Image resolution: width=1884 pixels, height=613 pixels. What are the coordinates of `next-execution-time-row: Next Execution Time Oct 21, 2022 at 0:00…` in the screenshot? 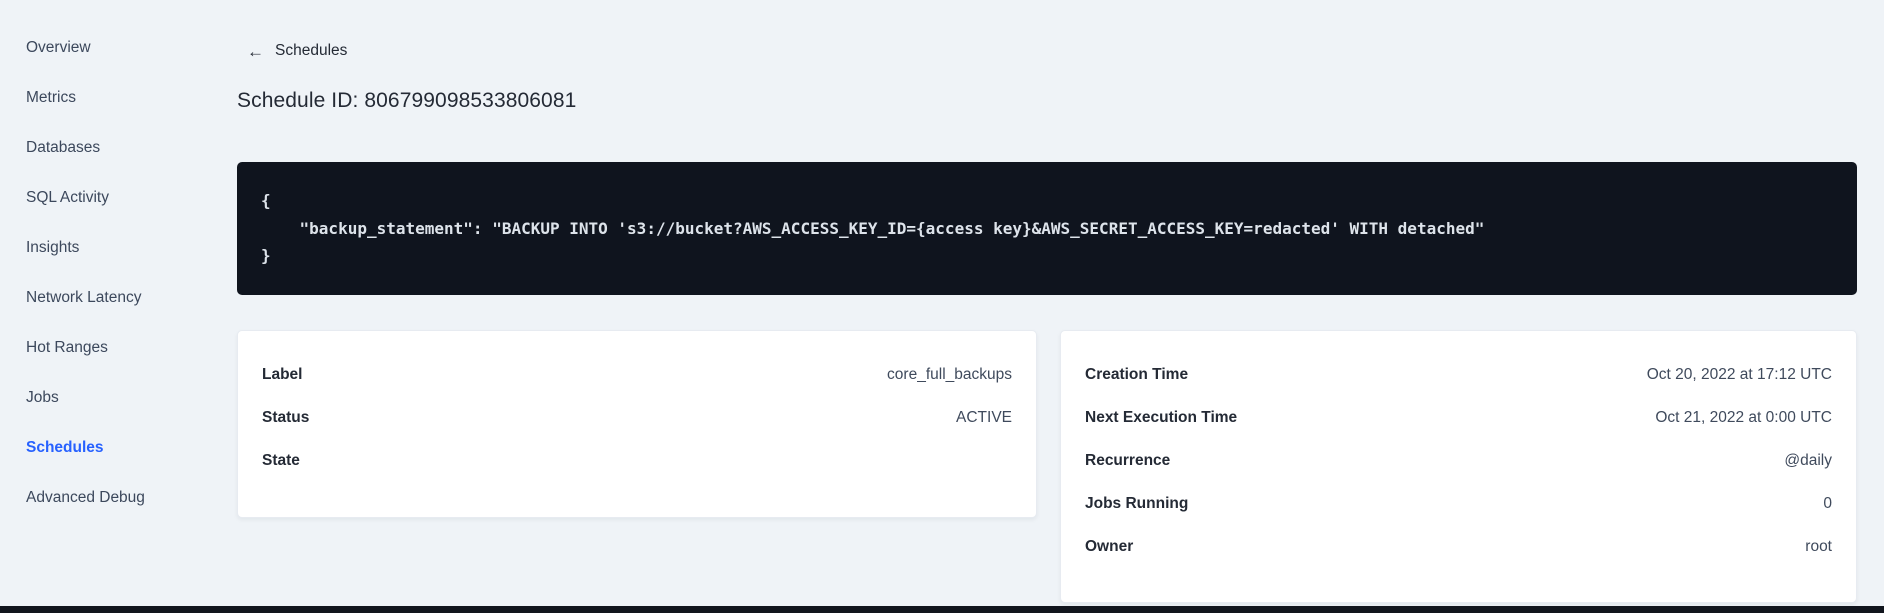 It's located at (1458, 417).